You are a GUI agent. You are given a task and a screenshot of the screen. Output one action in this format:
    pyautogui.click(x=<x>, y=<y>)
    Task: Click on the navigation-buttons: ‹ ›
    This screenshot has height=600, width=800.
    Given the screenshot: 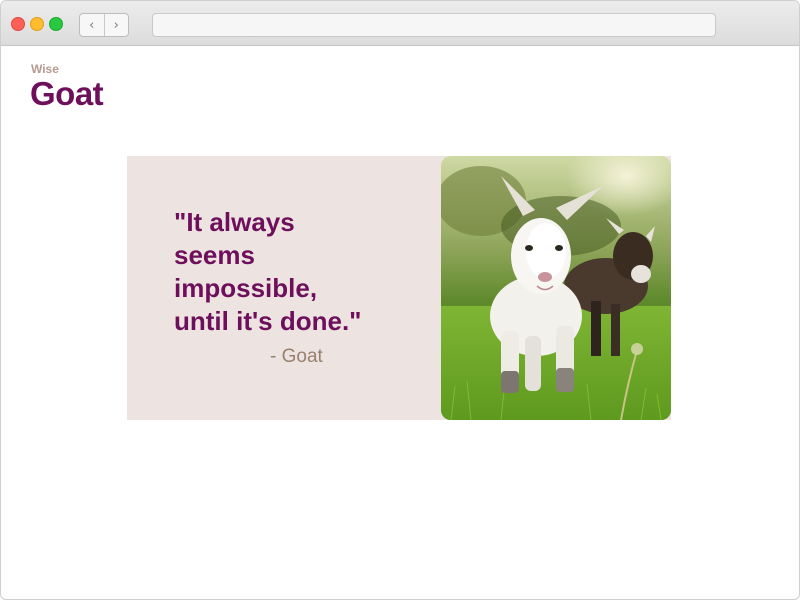 What is the action you would take?
    pyautogui.click(x=104, y=25)
    